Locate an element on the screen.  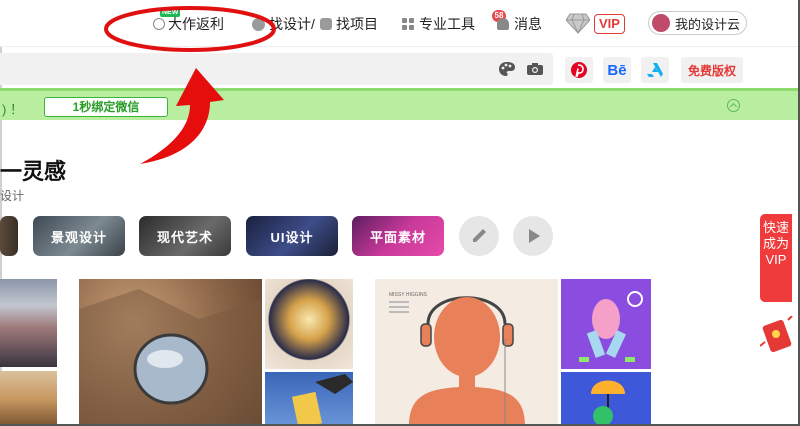
category-chip-partial is located at coordinates (9, 236).